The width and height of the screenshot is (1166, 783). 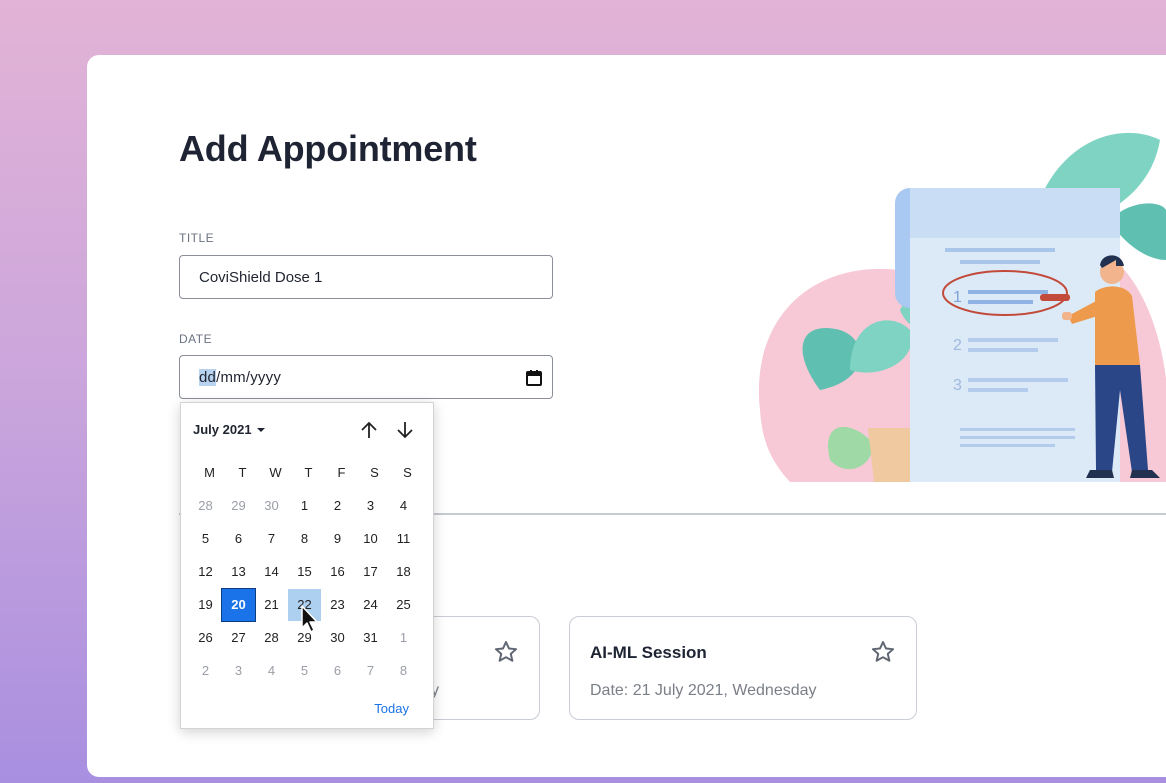 I want to click on calendar-day: 14, so click(x=271, y=572).